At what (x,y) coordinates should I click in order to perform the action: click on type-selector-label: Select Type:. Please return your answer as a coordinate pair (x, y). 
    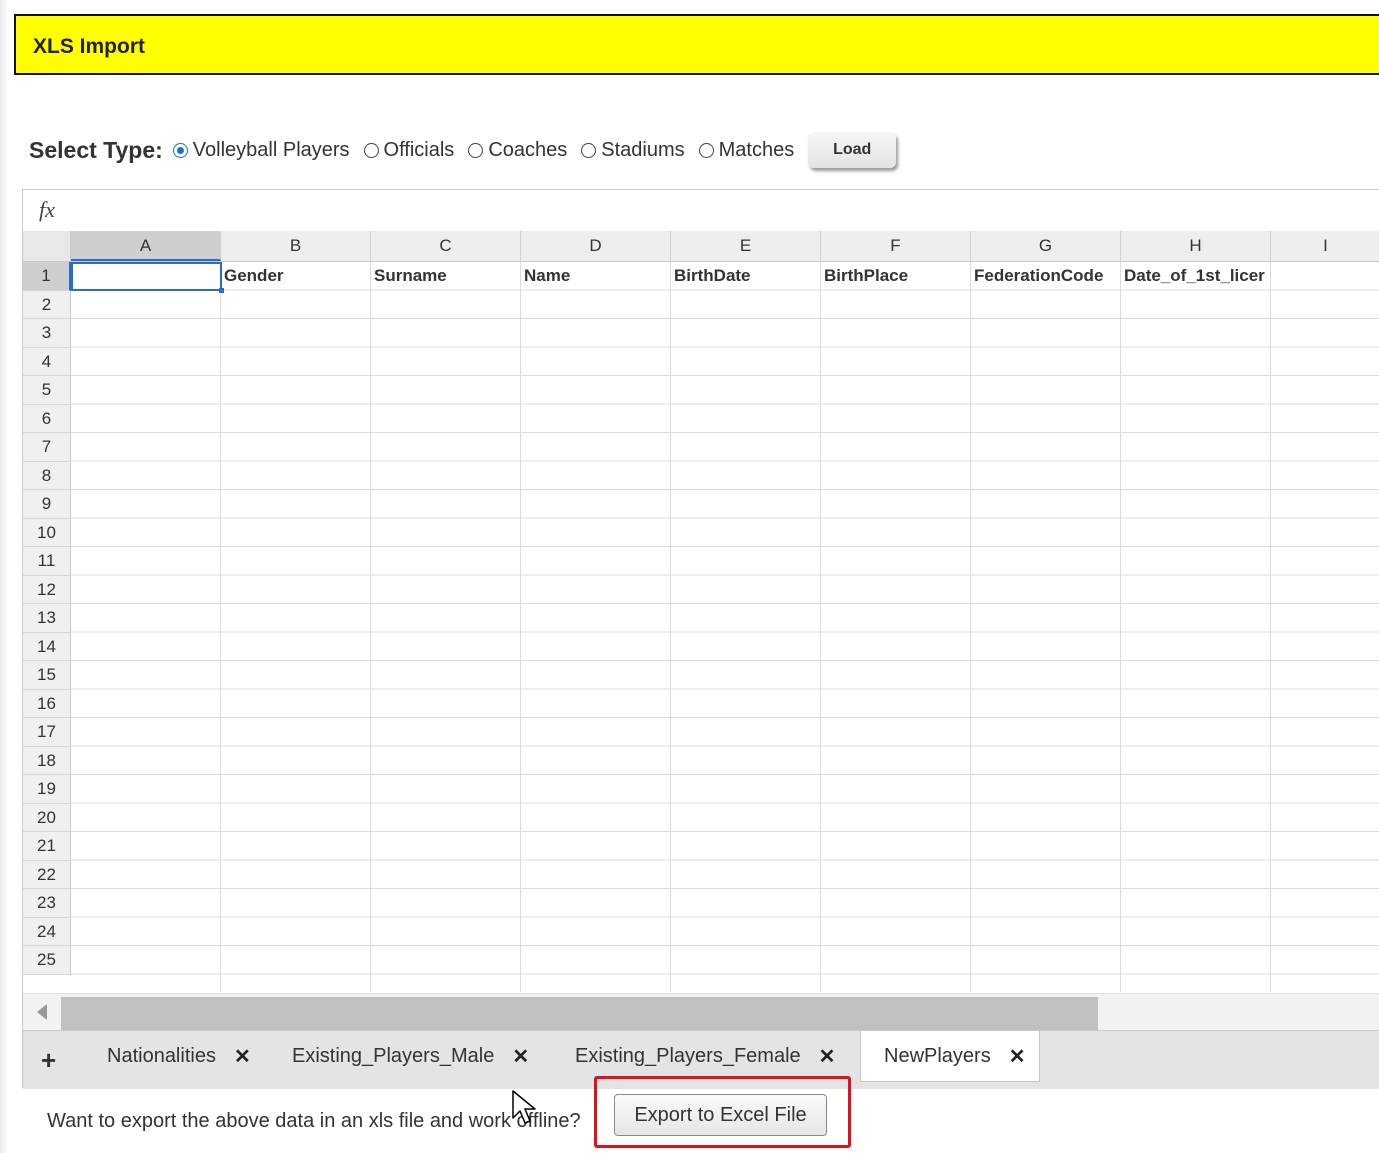
    Looking at the image, I should click on (96, 149).